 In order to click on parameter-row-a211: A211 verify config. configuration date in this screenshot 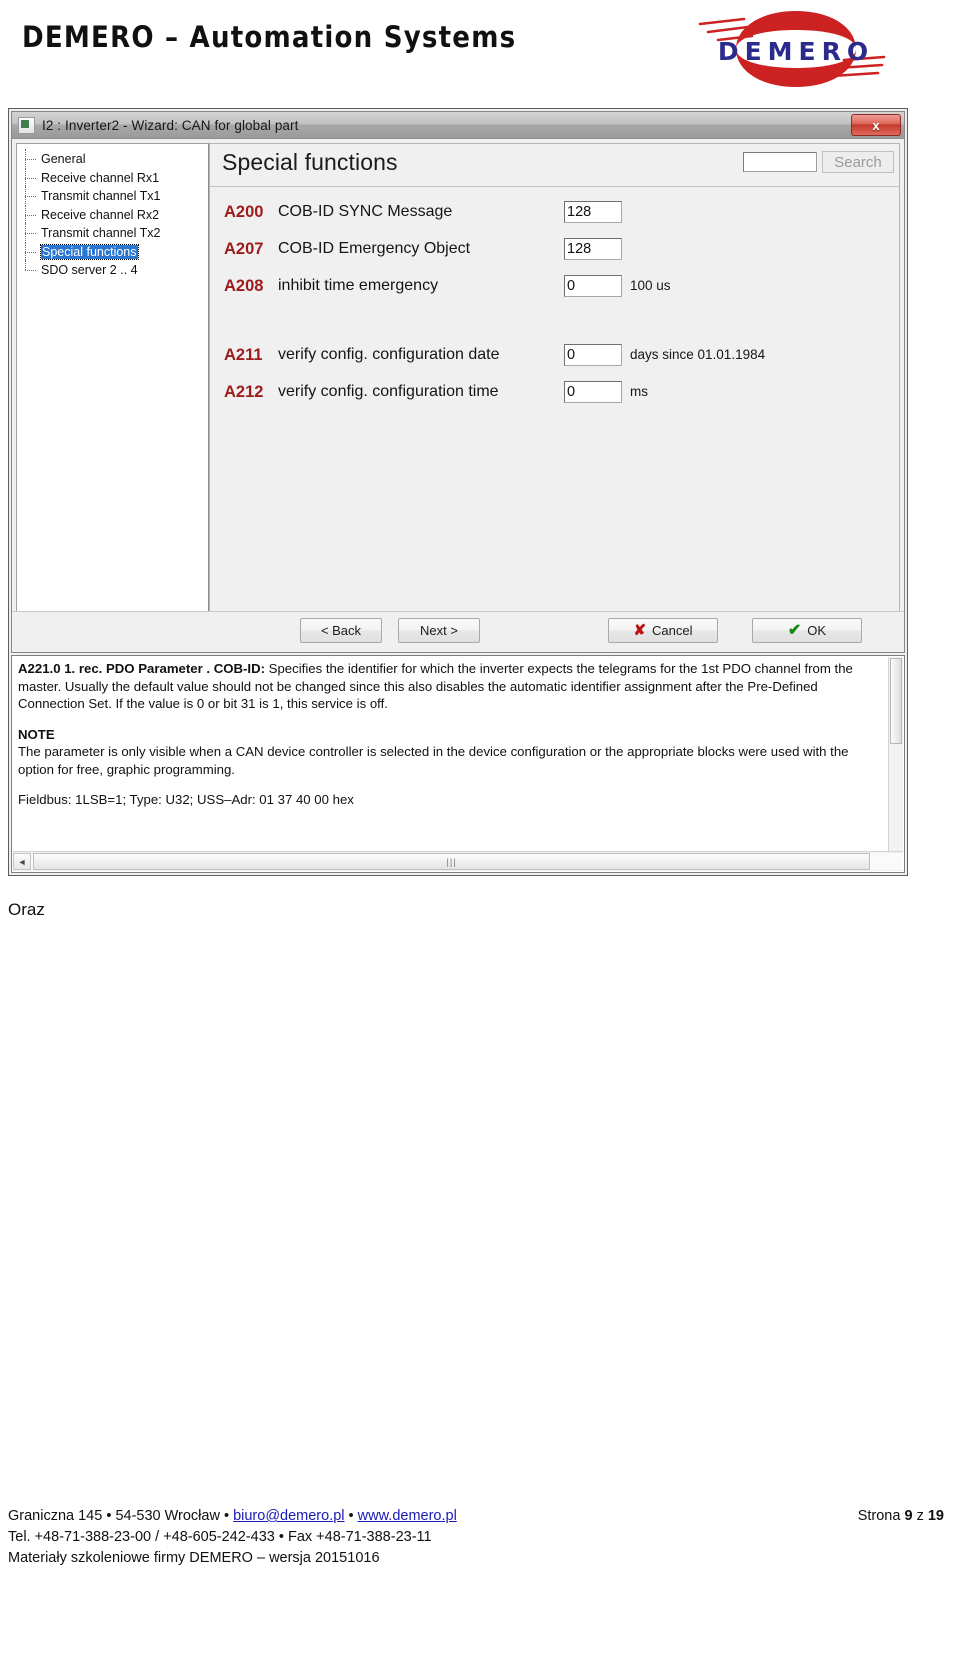, I will do `click(361, 355)`.